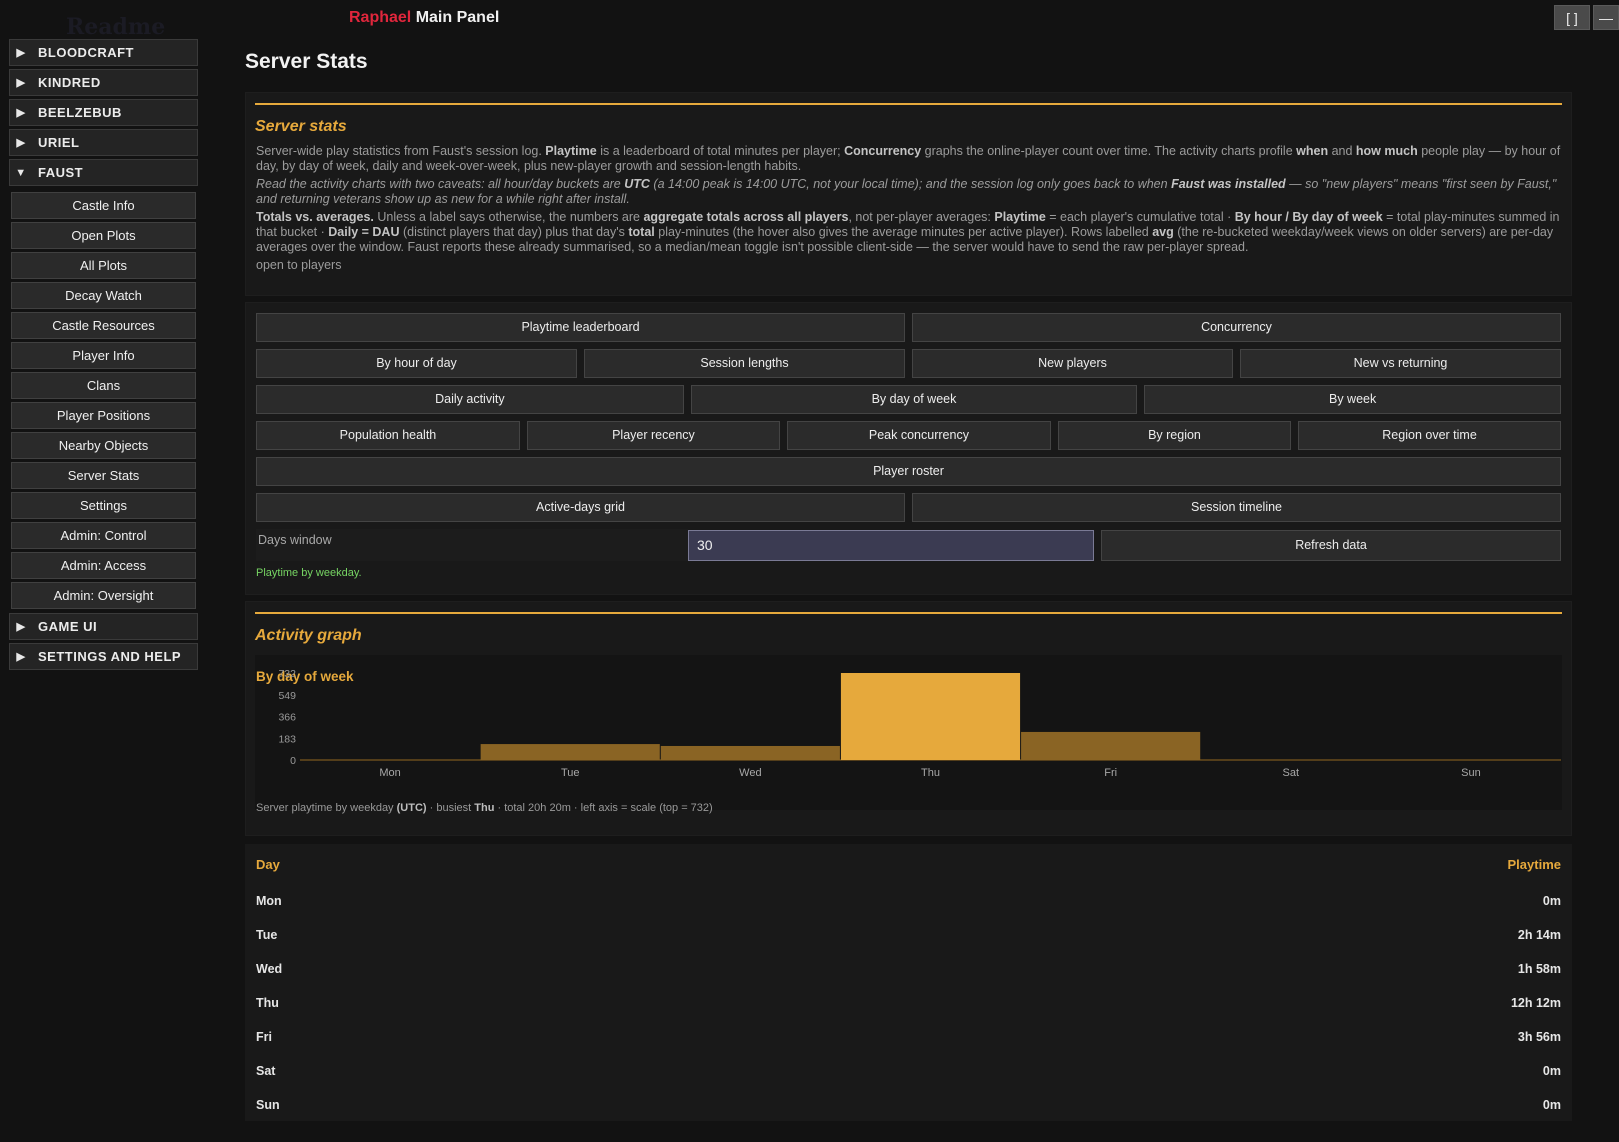  Describe the element at coordinates (744, 363) in the screenshot. I see `session-lengths-button: Session lengths` at that location.